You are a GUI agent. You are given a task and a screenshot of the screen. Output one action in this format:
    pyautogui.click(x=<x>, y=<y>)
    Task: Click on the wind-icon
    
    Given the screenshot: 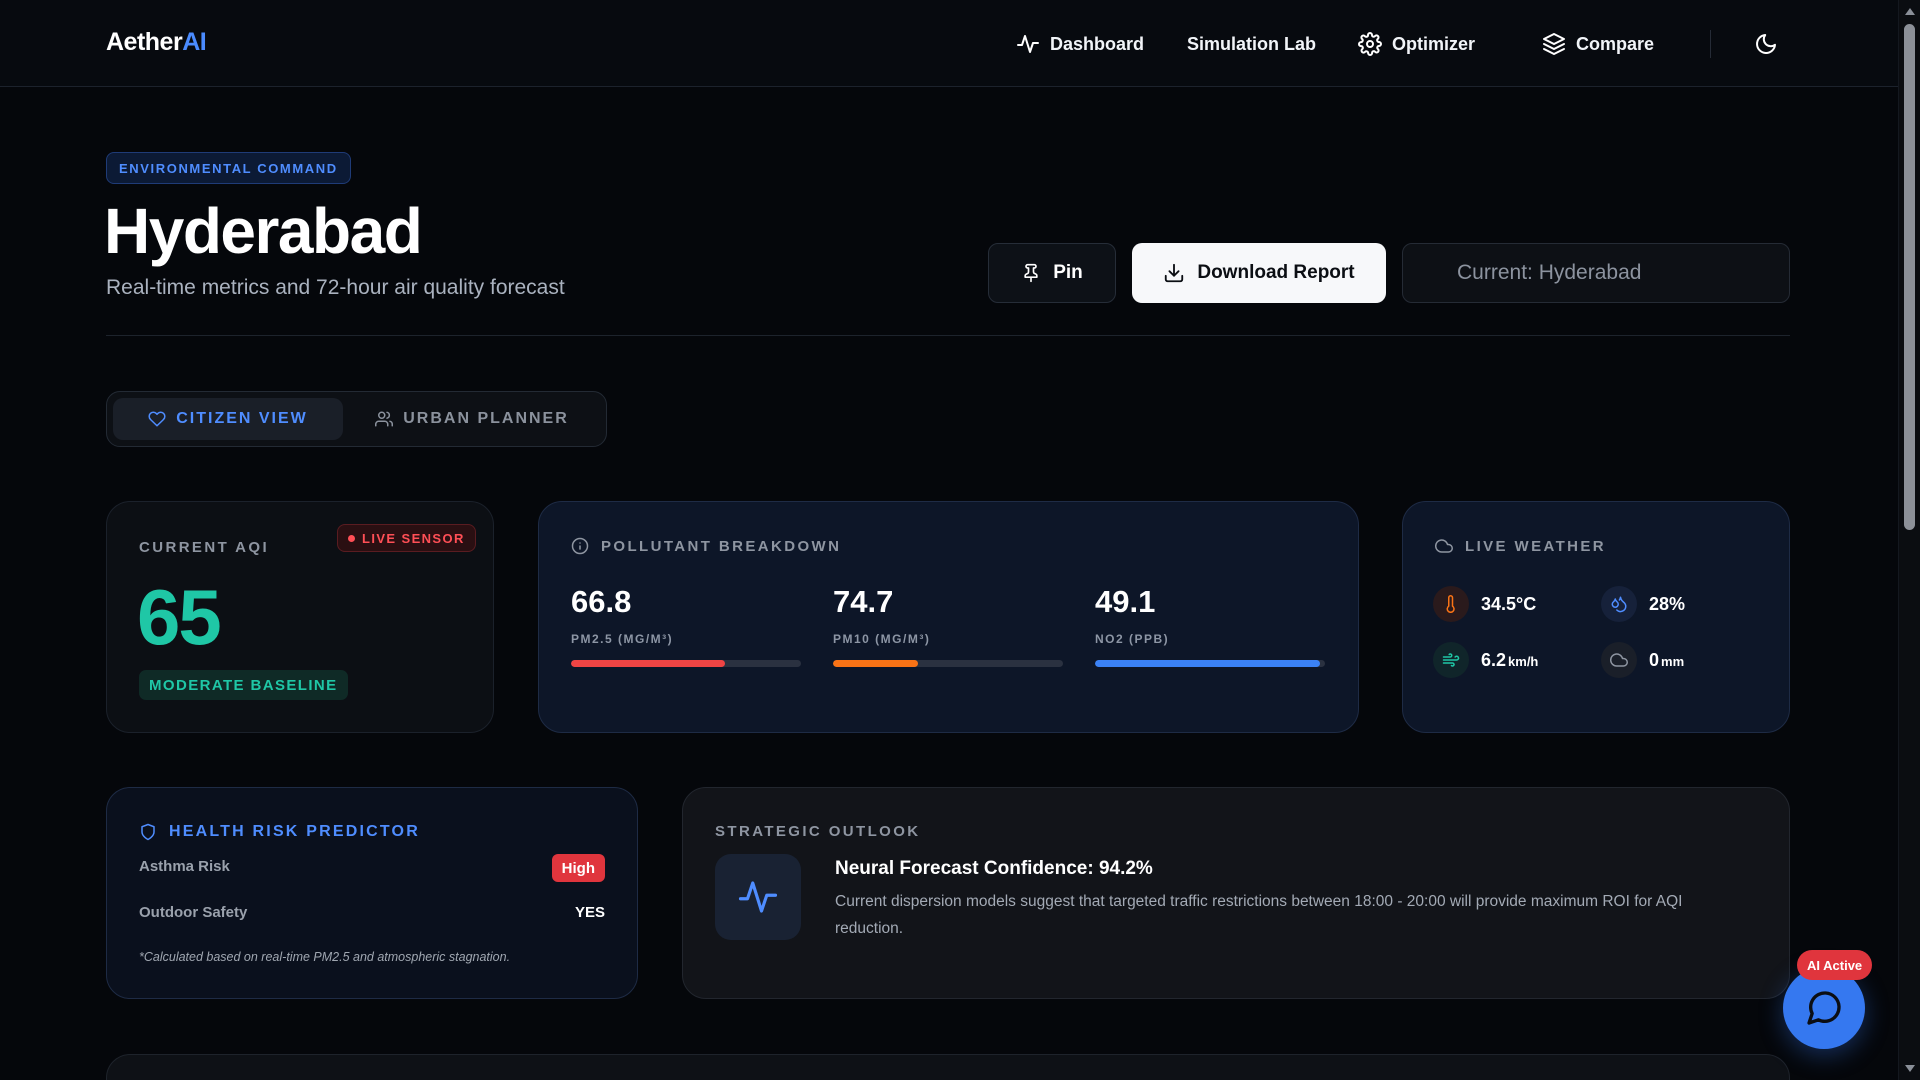 What is the action you would take?
    pyautogui.click(x=1451, y=660)
    